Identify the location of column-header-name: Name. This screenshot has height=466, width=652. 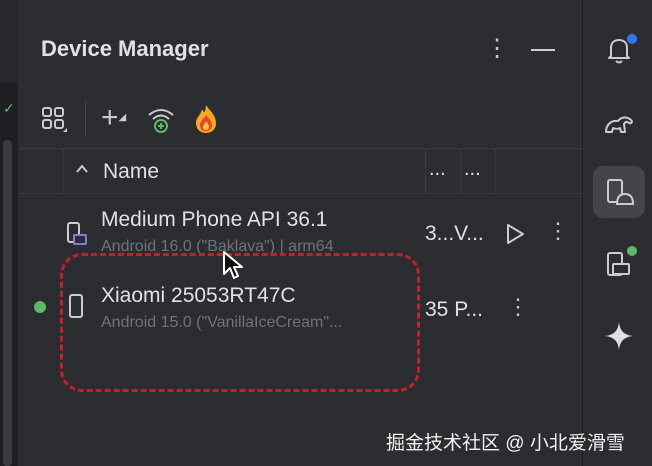
(131, 172).